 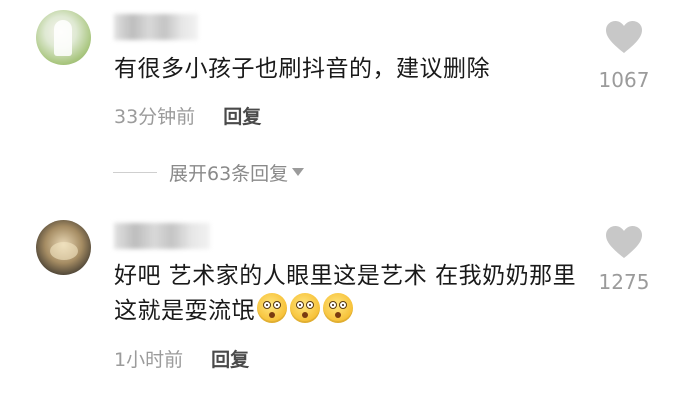 What do you see at coordinates (135, 172) in the screenshot?
I see `divider-line` at bounding box center [135, 172].